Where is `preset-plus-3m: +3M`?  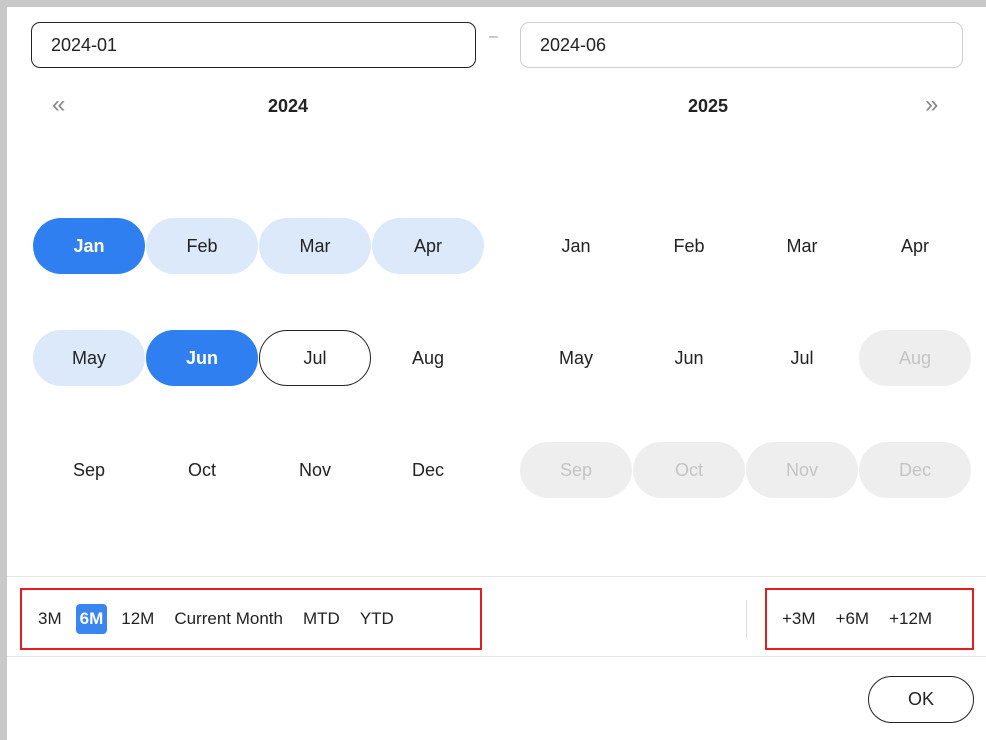
preset-plus-3m: +3M is located at coordinates (799, 619).